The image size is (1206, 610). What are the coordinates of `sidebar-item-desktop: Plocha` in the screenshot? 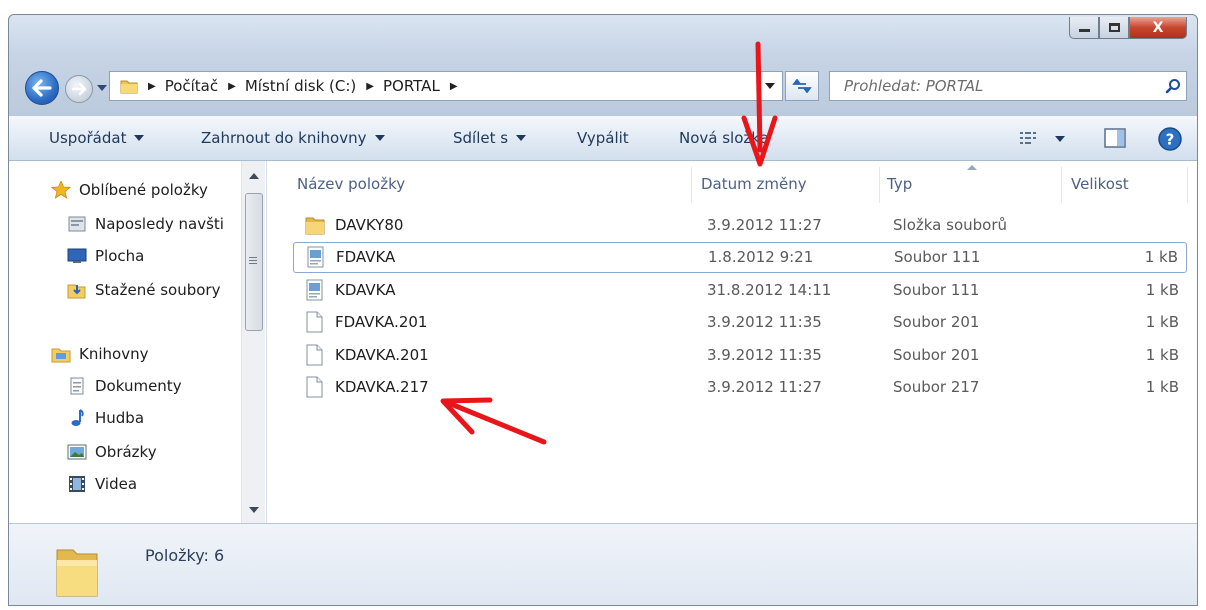 It's located at (105, 256).